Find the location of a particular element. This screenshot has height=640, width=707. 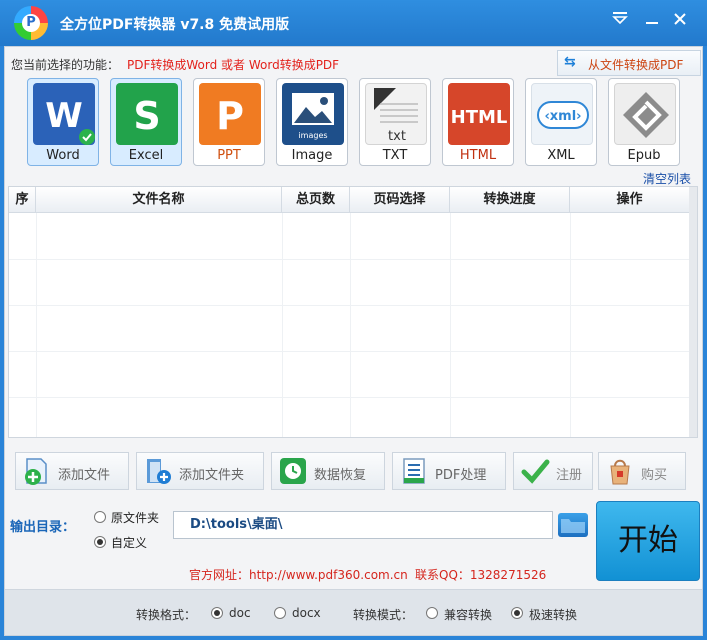

excel-icon: S is located at coordinates (147, 114).